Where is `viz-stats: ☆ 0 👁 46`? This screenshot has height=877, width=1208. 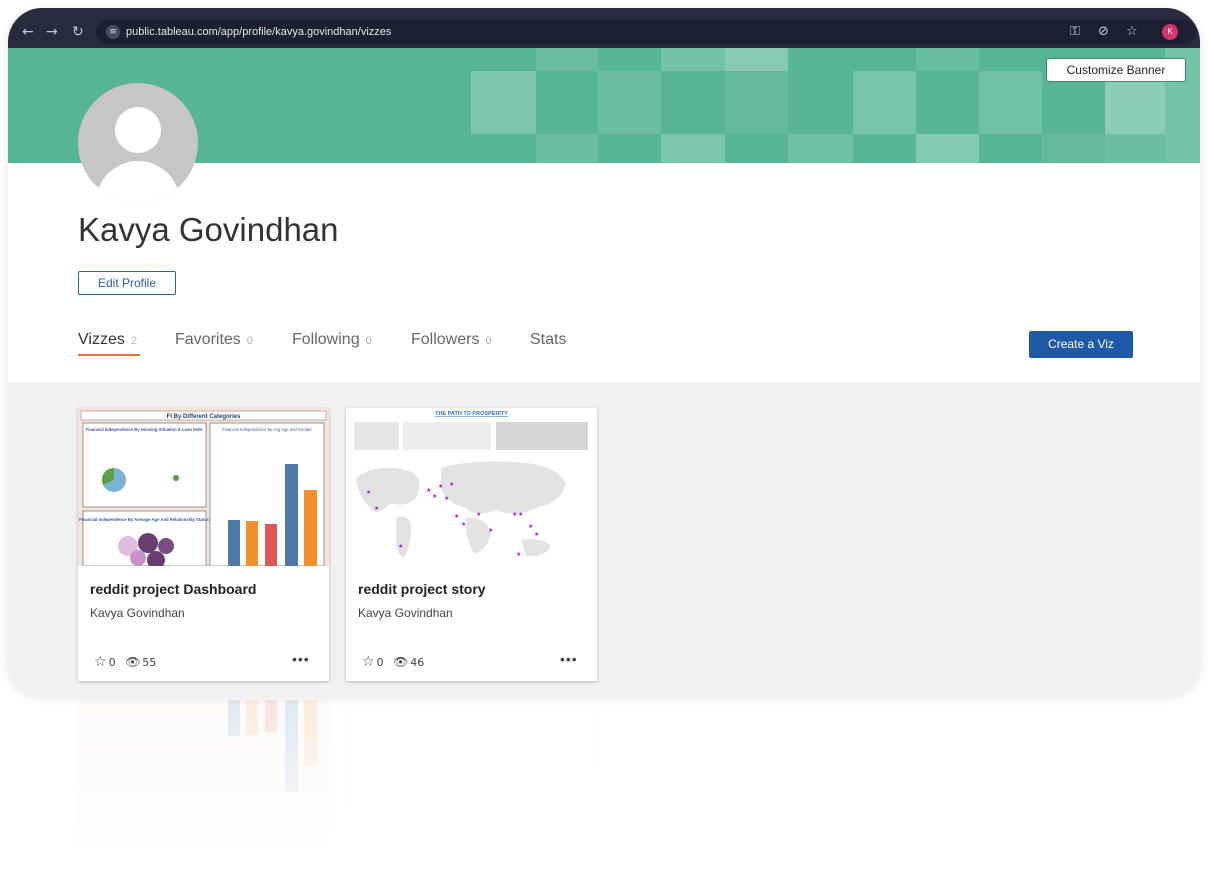 viz-stats: ☆ 0 👁 46 is located at coordinates (396, 662).